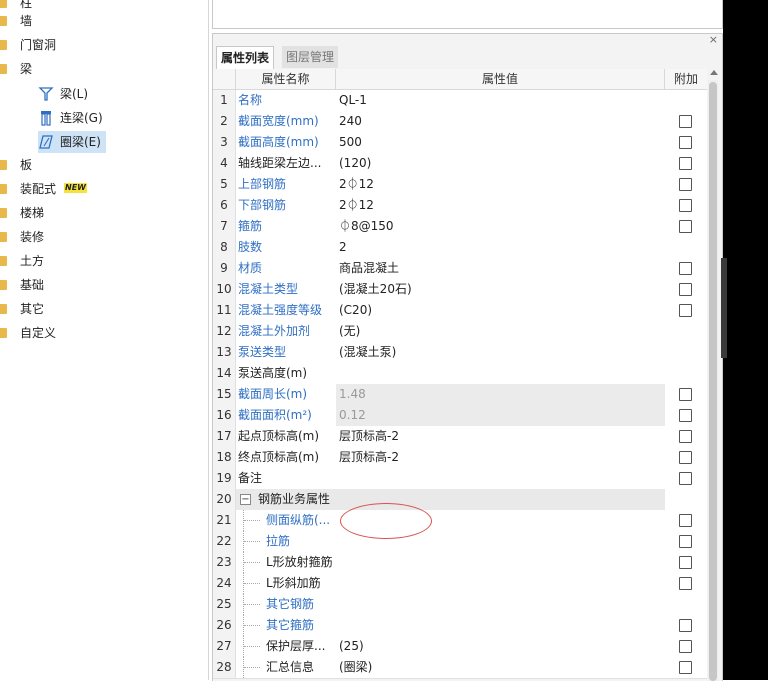 The width and height of the screenshot is (768, 681). I want to click on splitter-handle, so click(724, 308).